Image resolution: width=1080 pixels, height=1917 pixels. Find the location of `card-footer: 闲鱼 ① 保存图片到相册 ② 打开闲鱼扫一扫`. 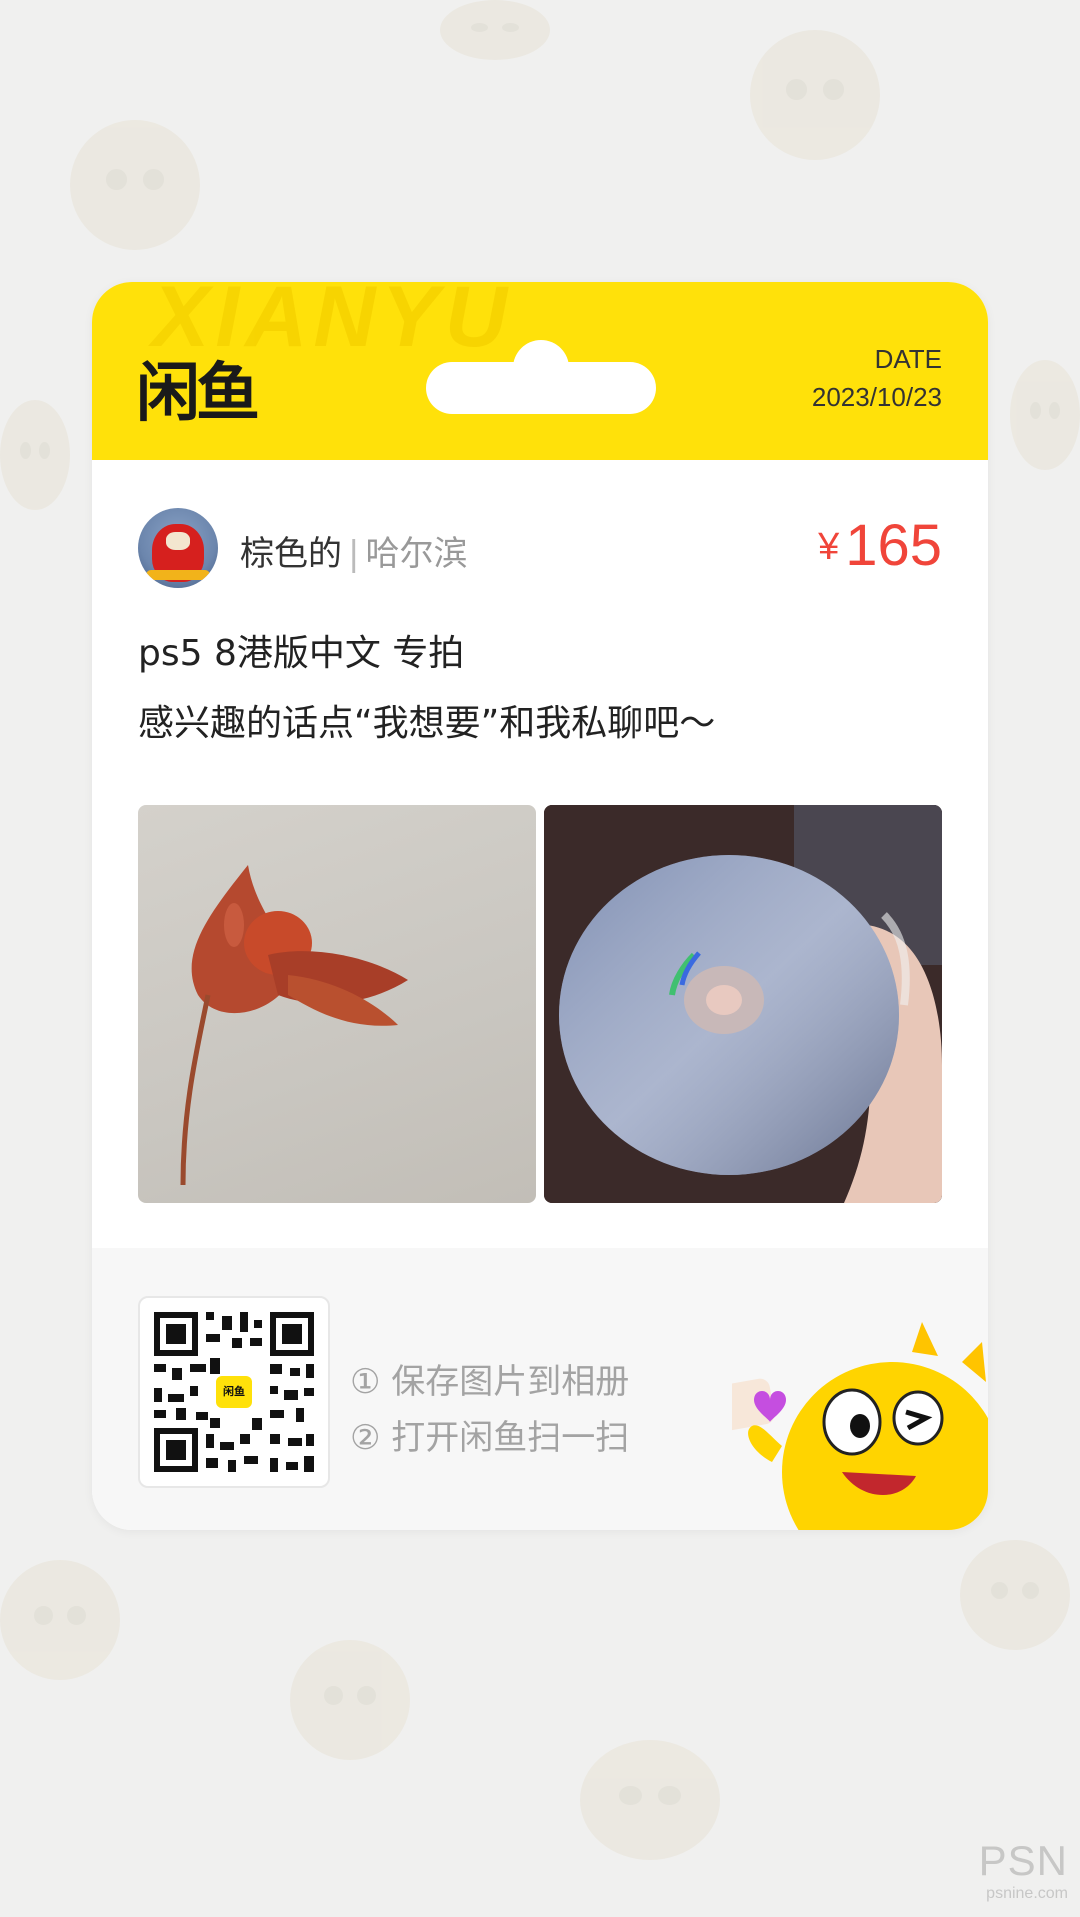

card-footer: 闲鱼 ① 保存图片到相册 ② 打开闲鱼扫一扫 is located at coordinates (540, 1389).